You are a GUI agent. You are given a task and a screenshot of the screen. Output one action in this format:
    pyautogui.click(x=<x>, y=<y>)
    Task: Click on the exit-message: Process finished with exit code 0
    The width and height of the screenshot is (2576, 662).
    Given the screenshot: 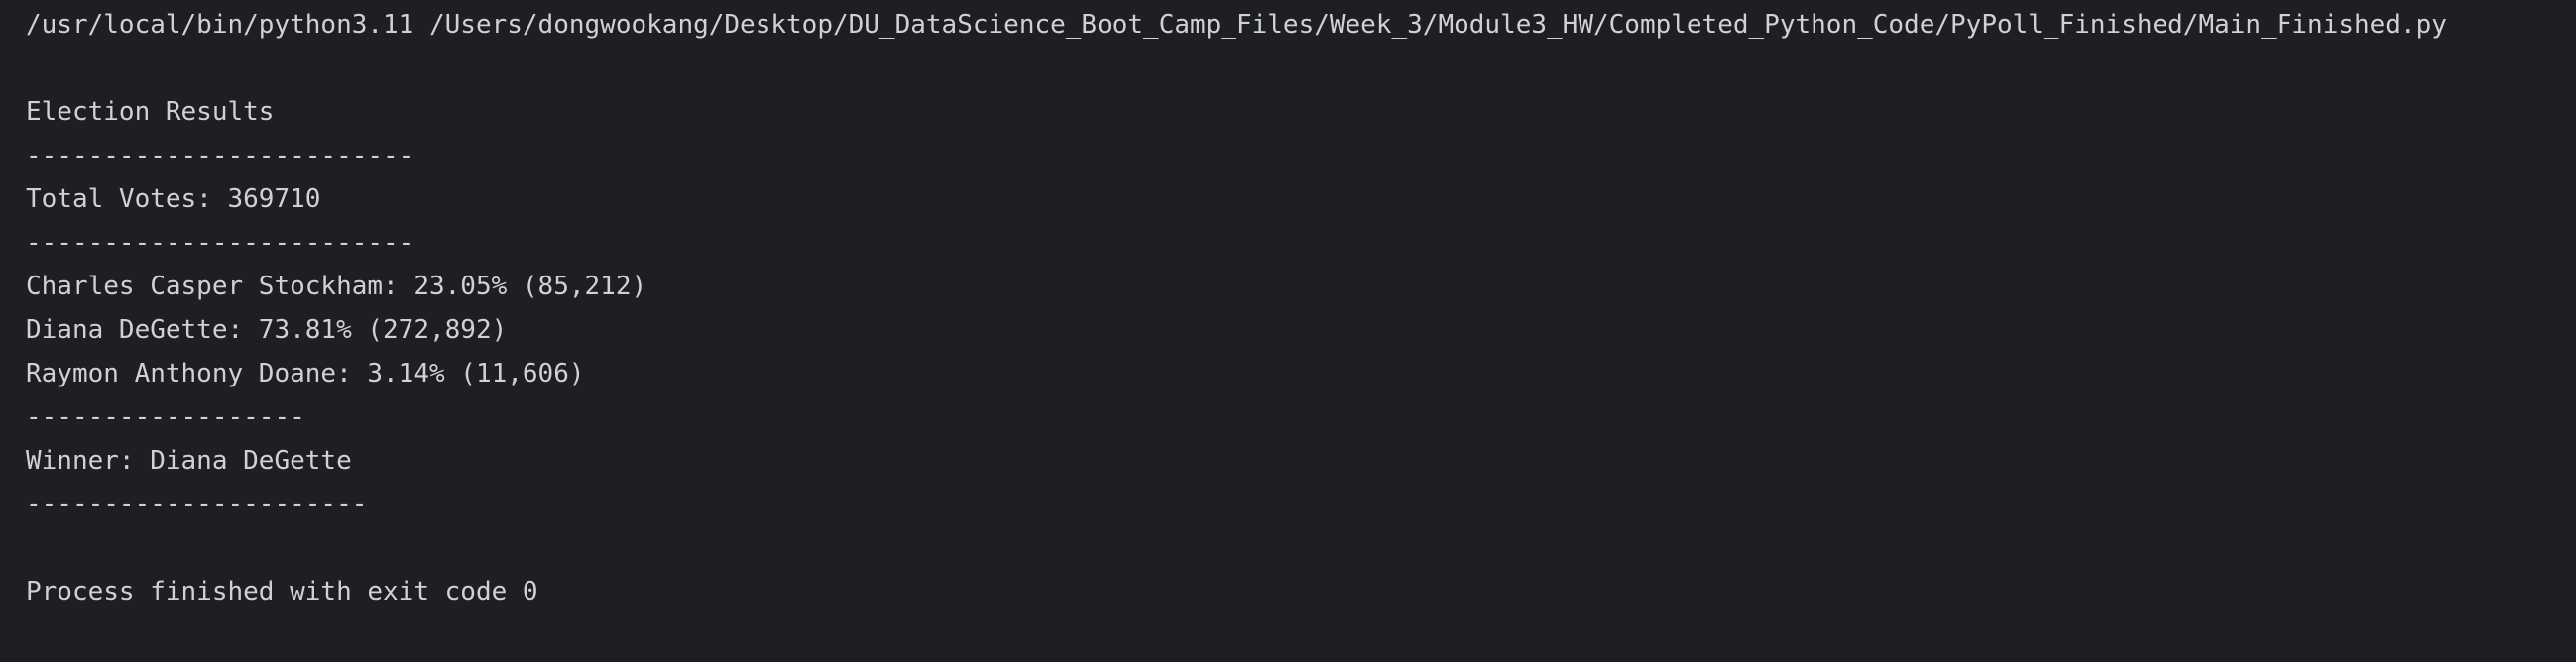 What is the action you would take?
    pyautogui.click(x=282, y=592)
    